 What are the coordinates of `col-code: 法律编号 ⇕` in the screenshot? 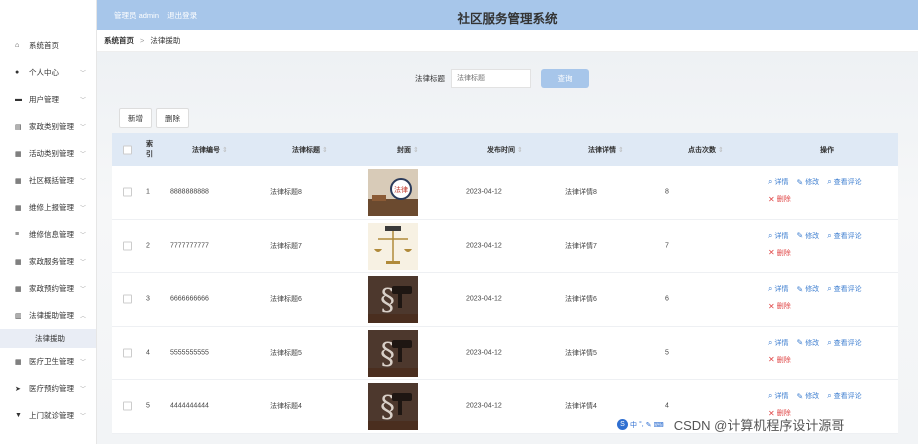 It's located at (210, 150).